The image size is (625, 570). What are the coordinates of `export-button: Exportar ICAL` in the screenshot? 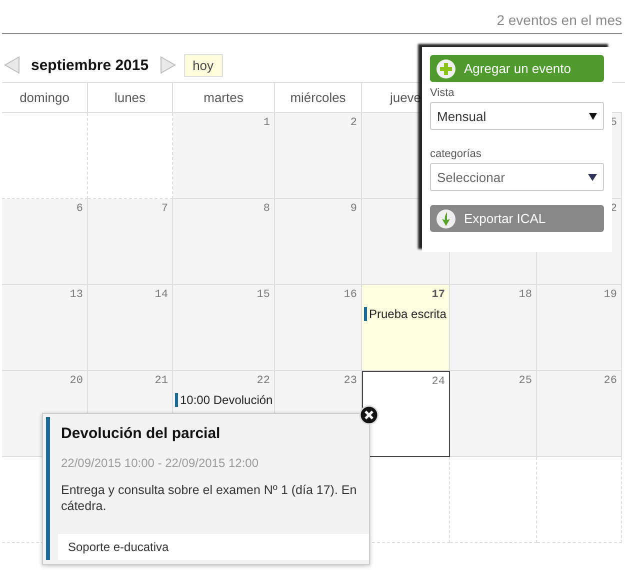 It's located at (517, 218).